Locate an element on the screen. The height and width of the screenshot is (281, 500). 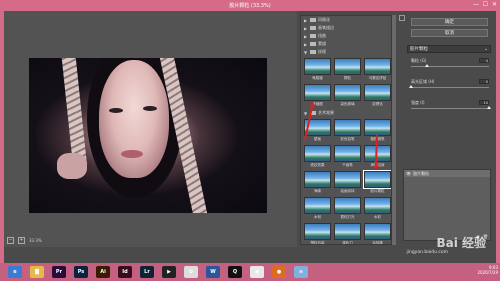
param-value-input: 4 is located at coordinates (484, 60).